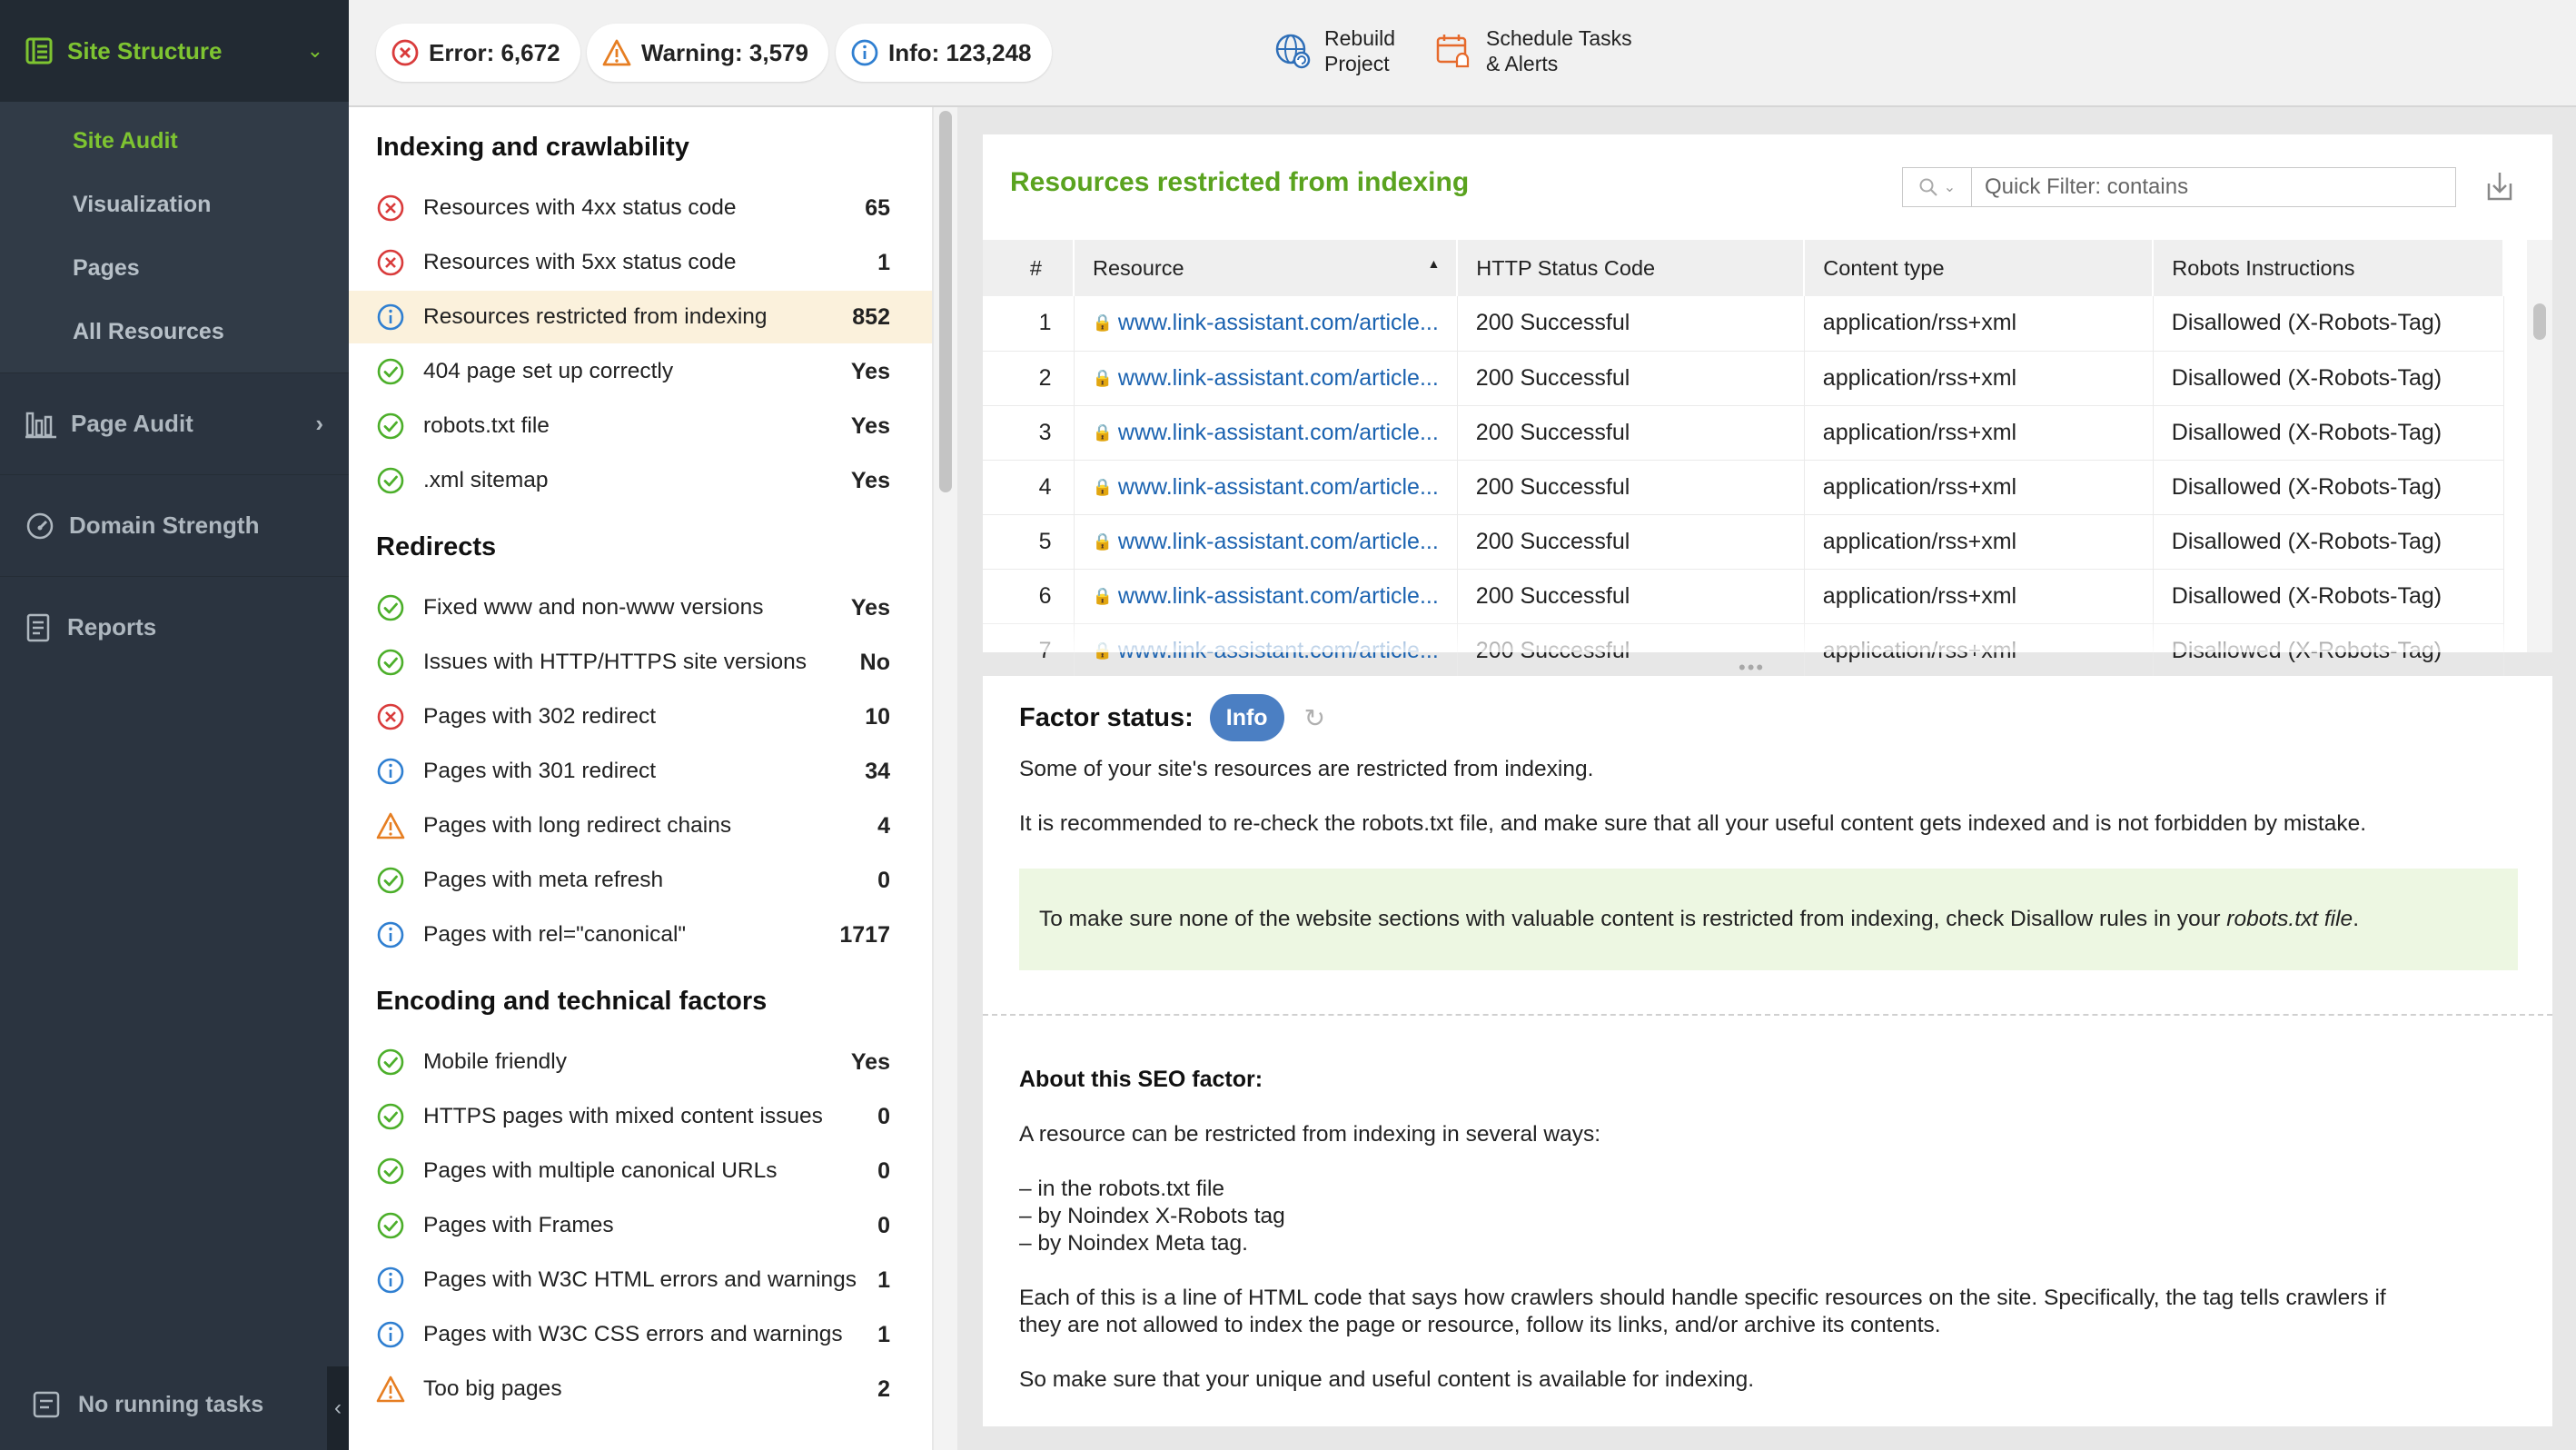  What do you see at coordinates (1979, 487) in the screenshot?
I see `content-type-cell: application/rss+xml` at bounding box center [1979, 487].